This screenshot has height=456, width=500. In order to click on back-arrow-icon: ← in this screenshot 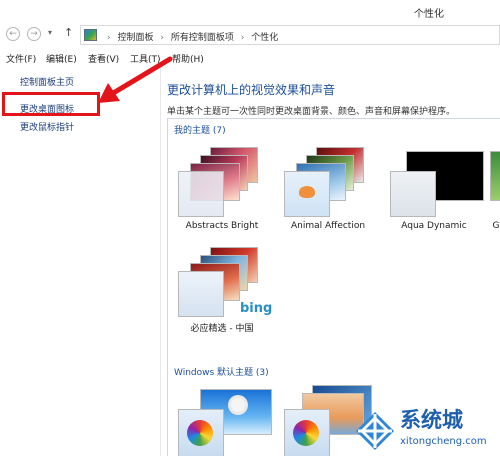, I will do `click(13, 34)`.